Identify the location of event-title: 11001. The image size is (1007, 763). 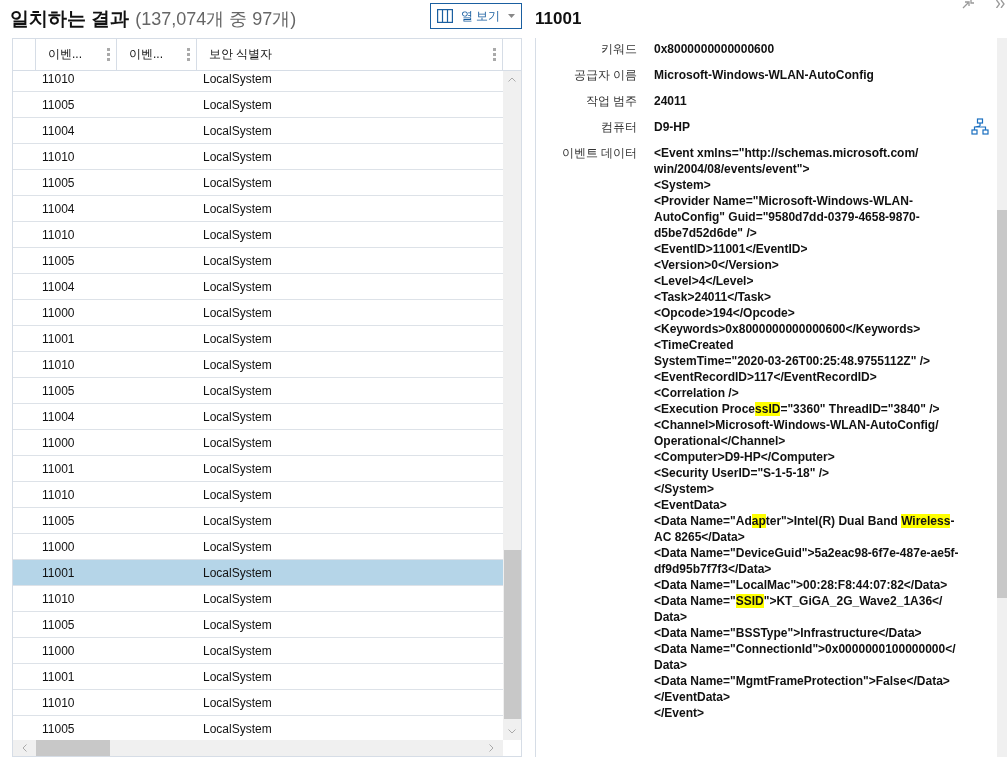
(558, 19).